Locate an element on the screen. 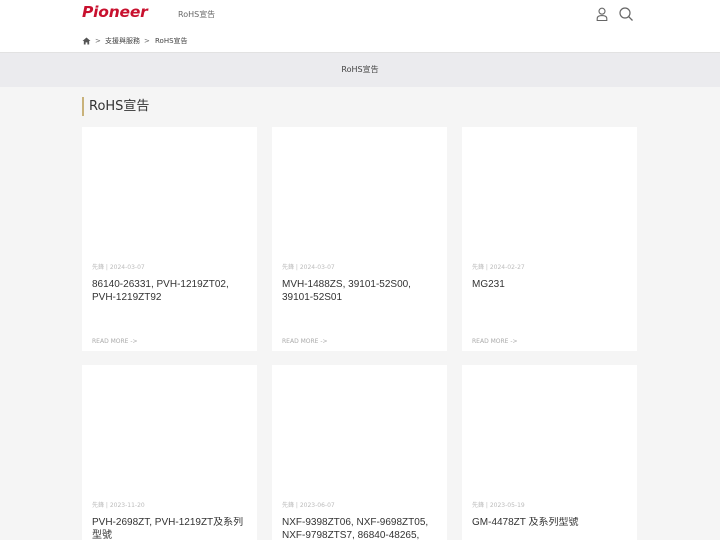  site-header: Pioneer RoHS宣告 is located at coordinates (360, 15).